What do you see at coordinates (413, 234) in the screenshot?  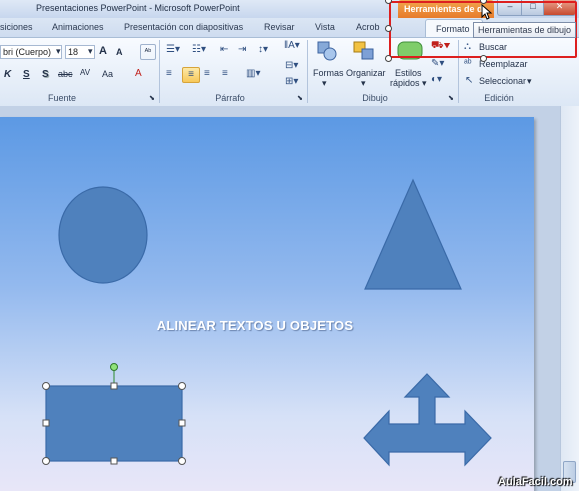 I see `triangle-shape` at bounding box center [413, 234].